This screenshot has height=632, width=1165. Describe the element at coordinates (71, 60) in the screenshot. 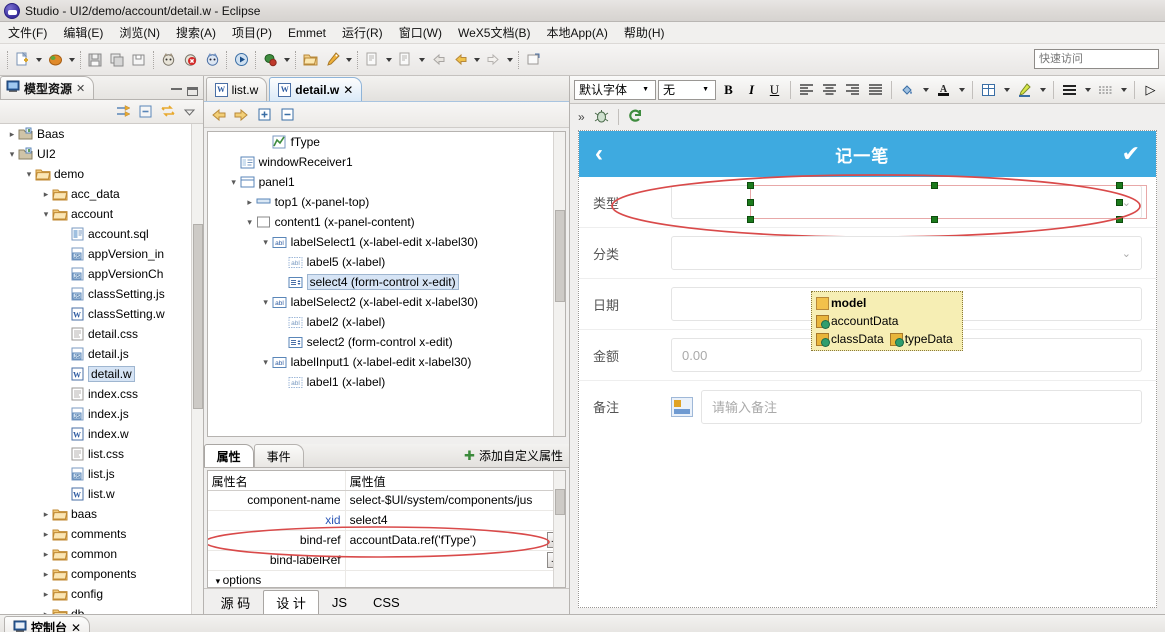

I see `deploy-dropdown-arrow` at that location.